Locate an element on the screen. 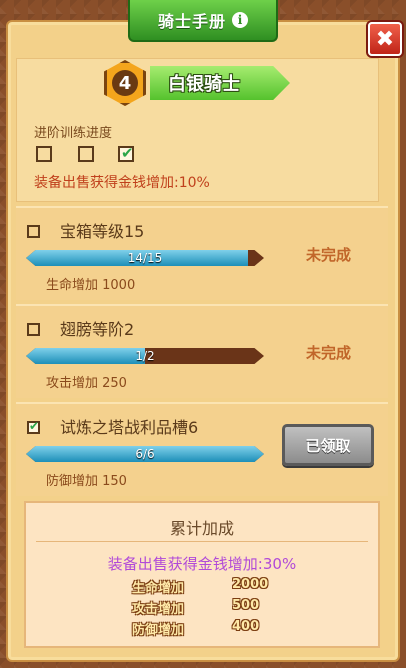 The width and height of the screenshot is (406, 668). quest-progress-text: 6/6 is located at coordinates (145, 454).